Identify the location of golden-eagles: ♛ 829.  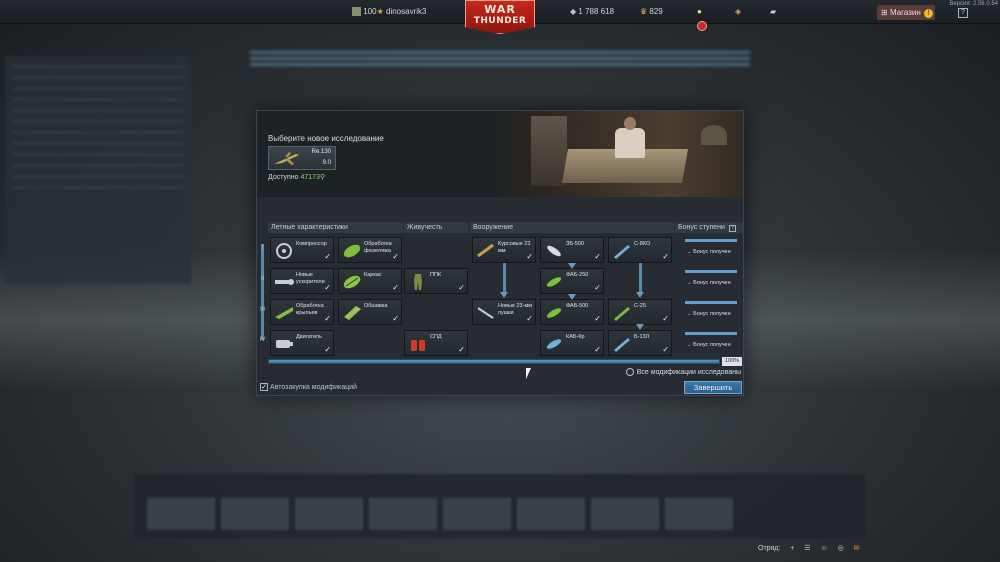
(651, 11).